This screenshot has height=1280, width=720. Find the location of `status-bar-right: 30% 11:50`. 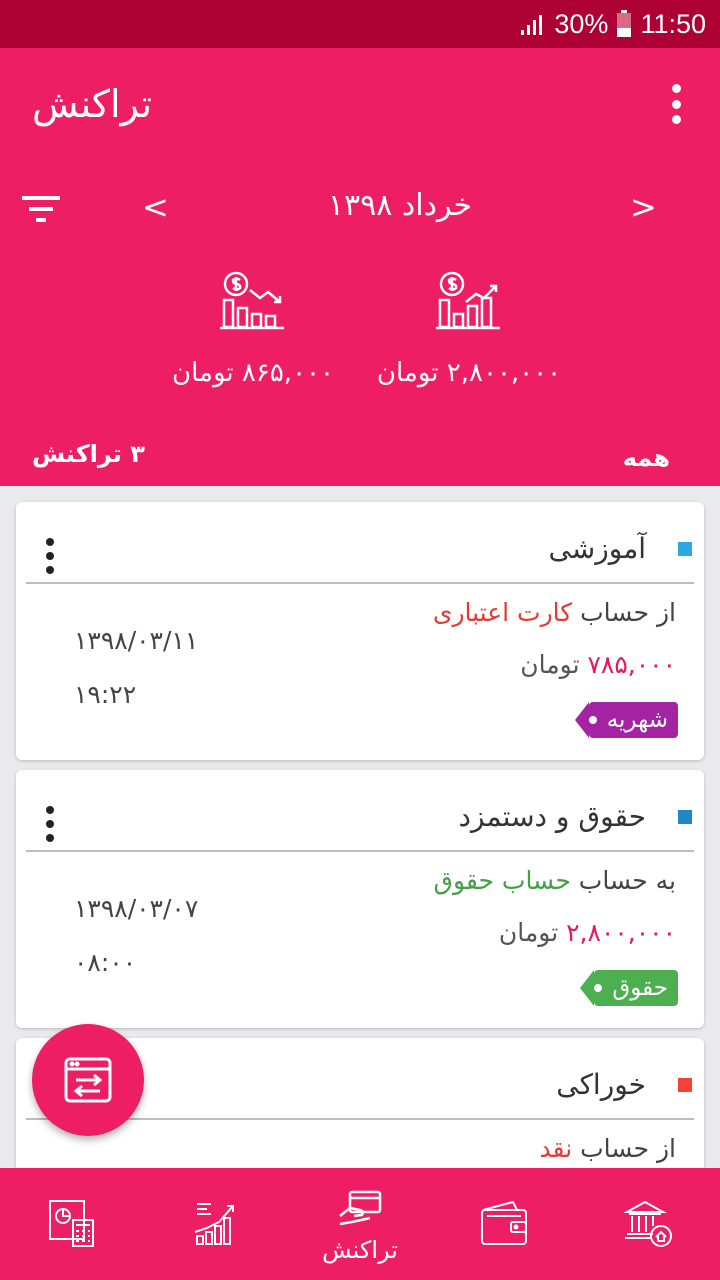

status-bar-right: 30% 11:50 is located at coordinates (613, 24).